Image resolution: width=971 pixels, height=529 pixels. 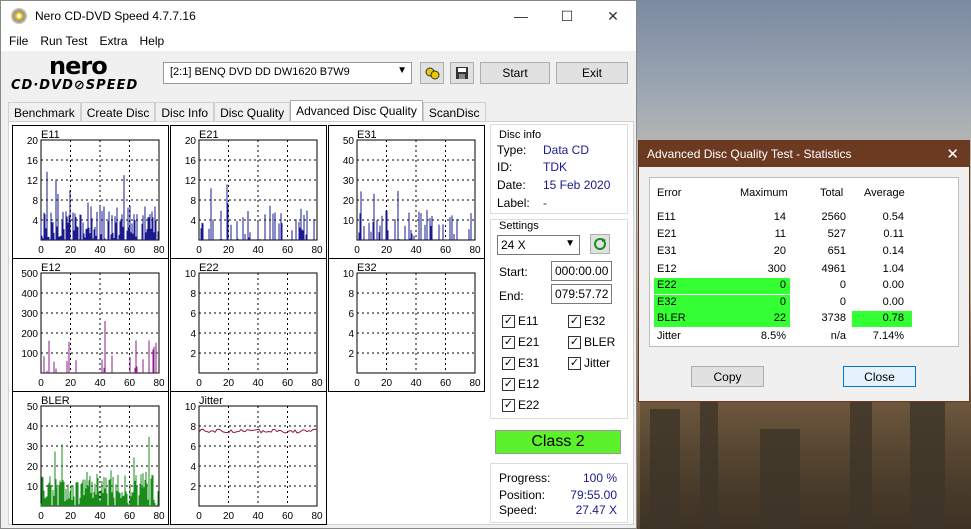 I want to click on y-tick-label: 500, so click(x=29, y=274).